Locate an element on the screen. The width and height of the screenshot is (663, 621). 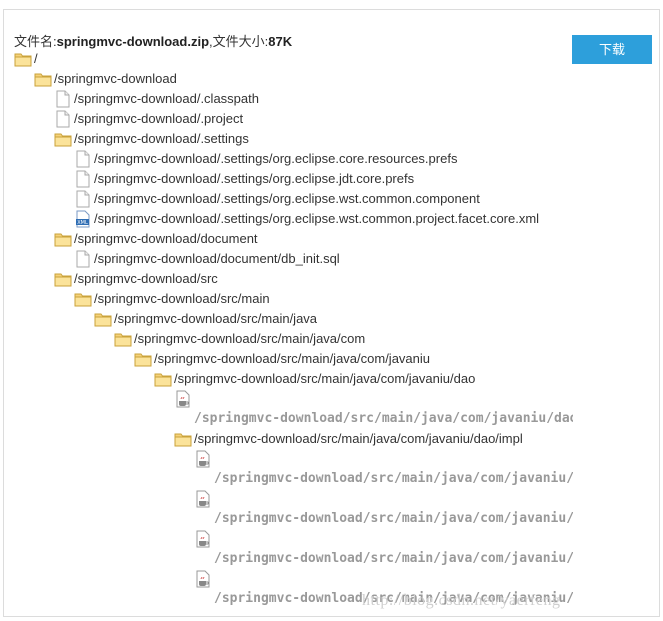
svg-text: XML is located at coordinates (82, 223).